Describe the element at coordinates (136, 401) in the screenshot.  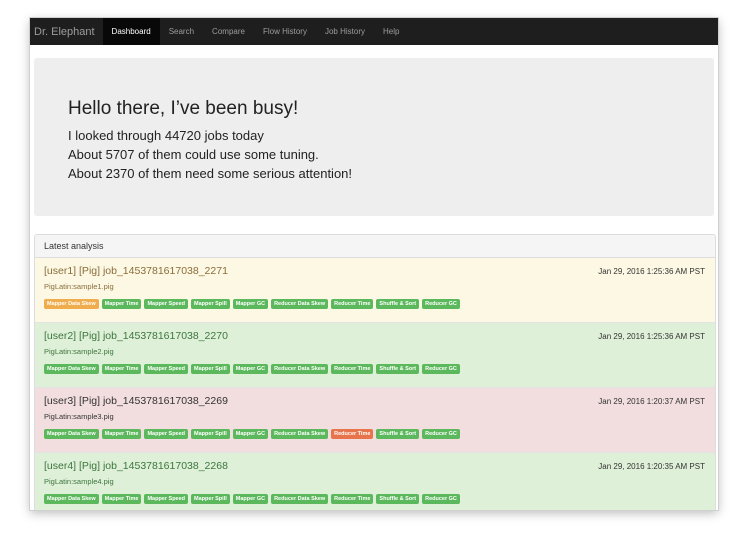
I see `job-title: [user3] [Pig] job_1453781617038_2269` at that location.